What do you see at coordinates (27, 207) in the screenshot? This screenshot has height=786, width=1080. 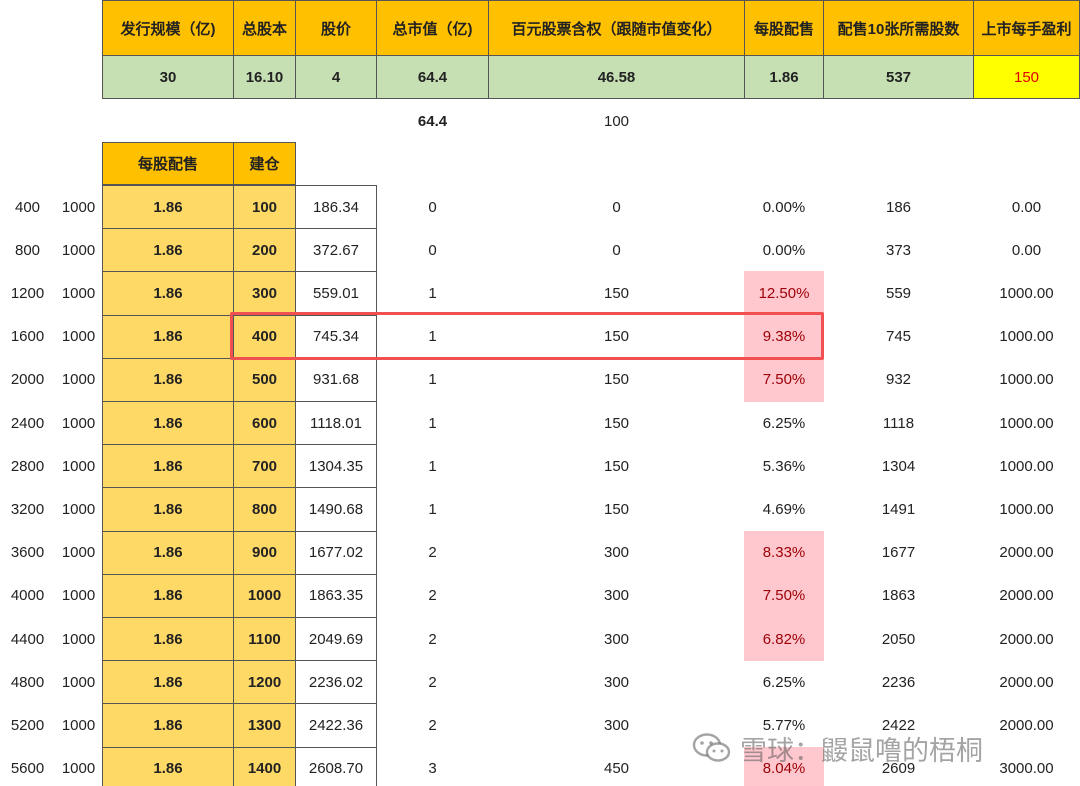 I see `cell-amount: 400` at bounding box center [27, 207].